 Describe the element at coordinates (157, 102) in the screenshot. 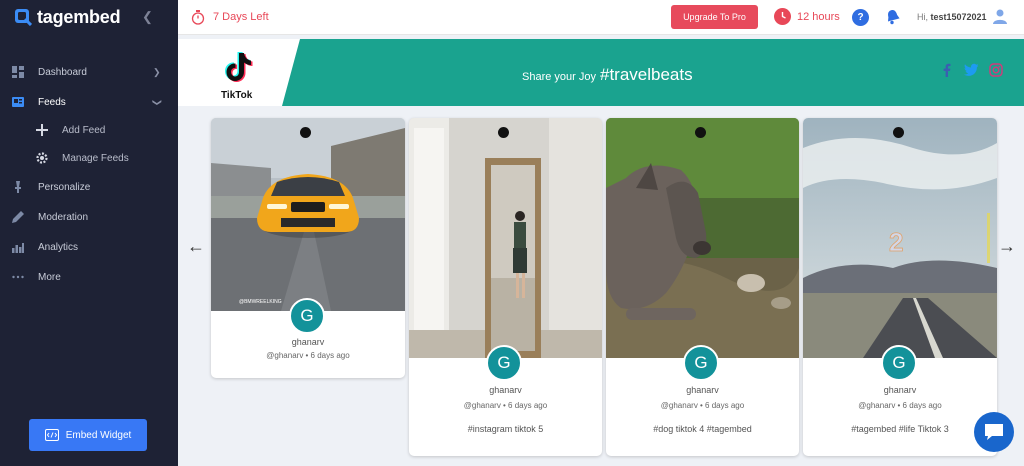

I see `chevron-down-icon: ❯` at that location.